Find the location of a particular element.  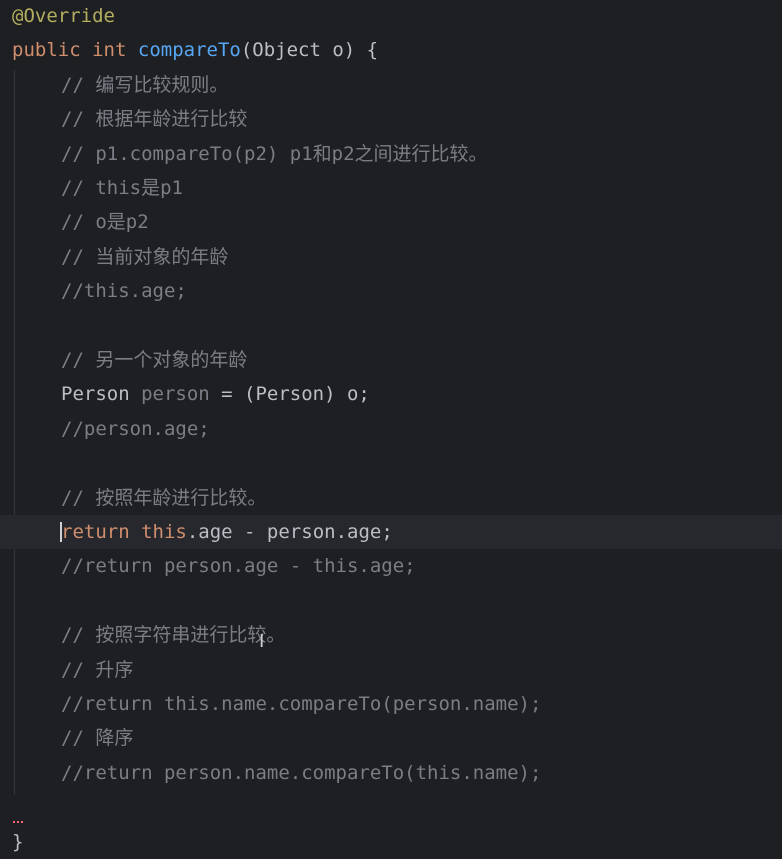

code-line: //return person.age - this.age; is located at coordinates (391, 566).